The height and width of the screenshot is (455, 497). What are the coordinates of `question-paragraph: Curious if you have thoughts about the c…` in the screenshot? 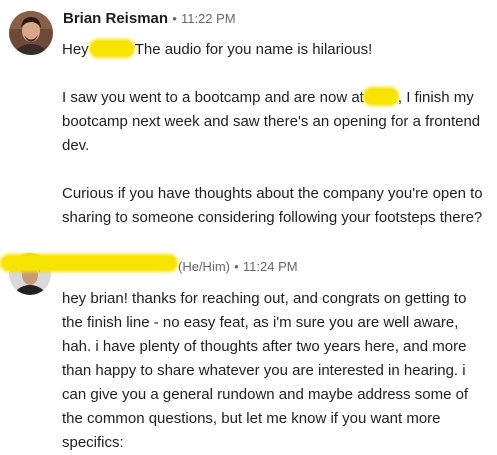 It's located at (272, 205).